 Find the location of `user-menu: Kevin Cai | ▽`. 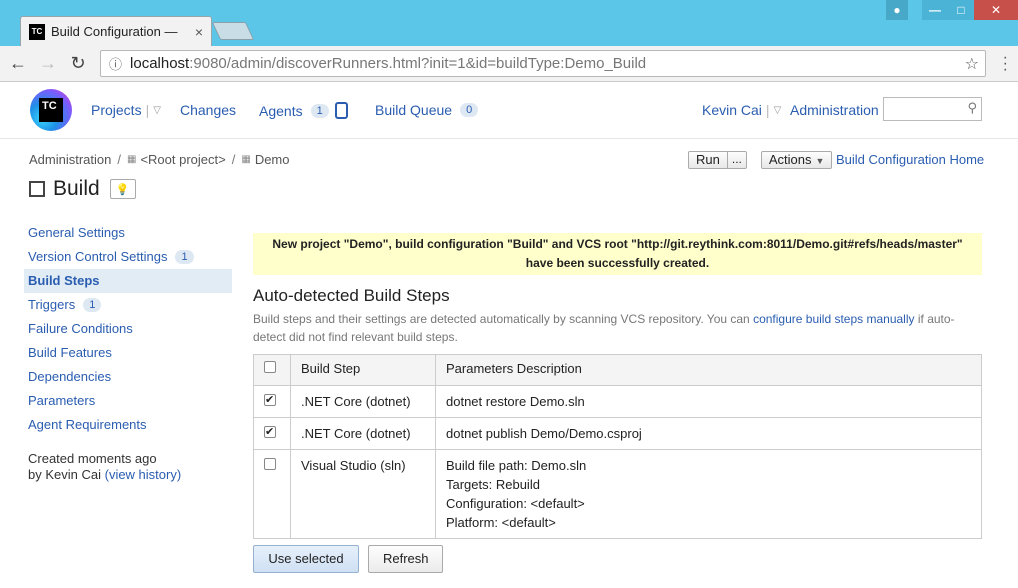

user-menu: Kevin Cai | ▽ is located at coordinates (741, 110).